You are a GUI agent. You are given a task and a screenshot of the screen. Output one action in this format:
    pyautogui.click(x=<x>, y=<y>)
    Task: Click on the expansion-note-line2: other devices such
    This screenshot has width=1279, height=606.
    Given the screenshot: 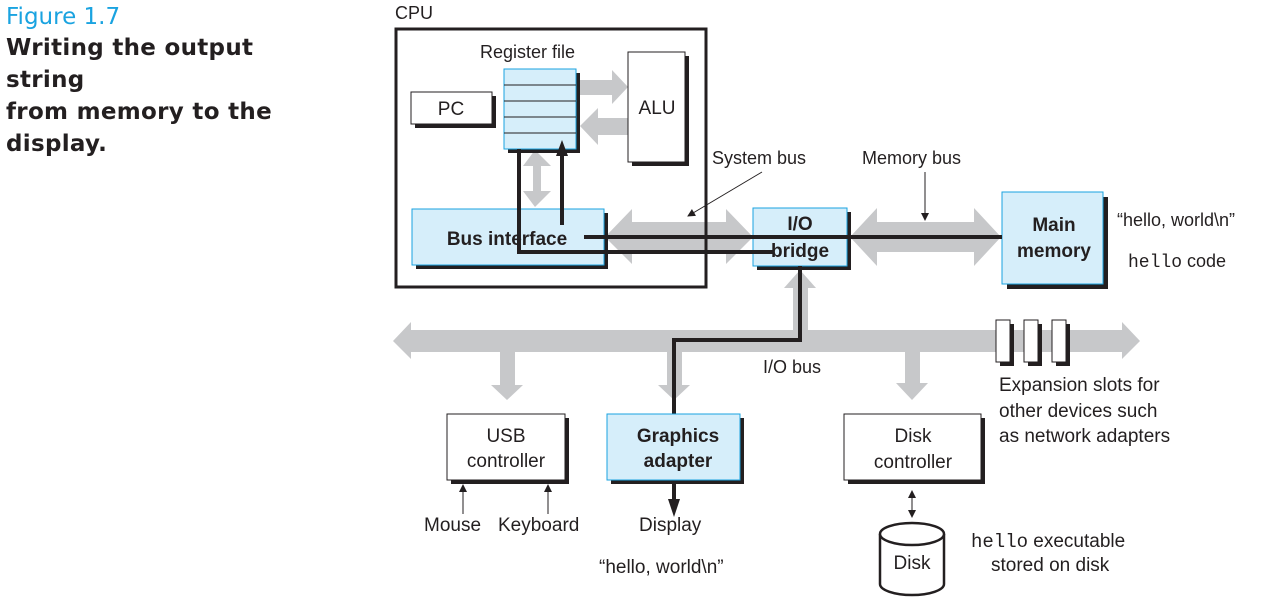 What is the action you would take?
    pyautogui.click(x=1078, y=411)
    